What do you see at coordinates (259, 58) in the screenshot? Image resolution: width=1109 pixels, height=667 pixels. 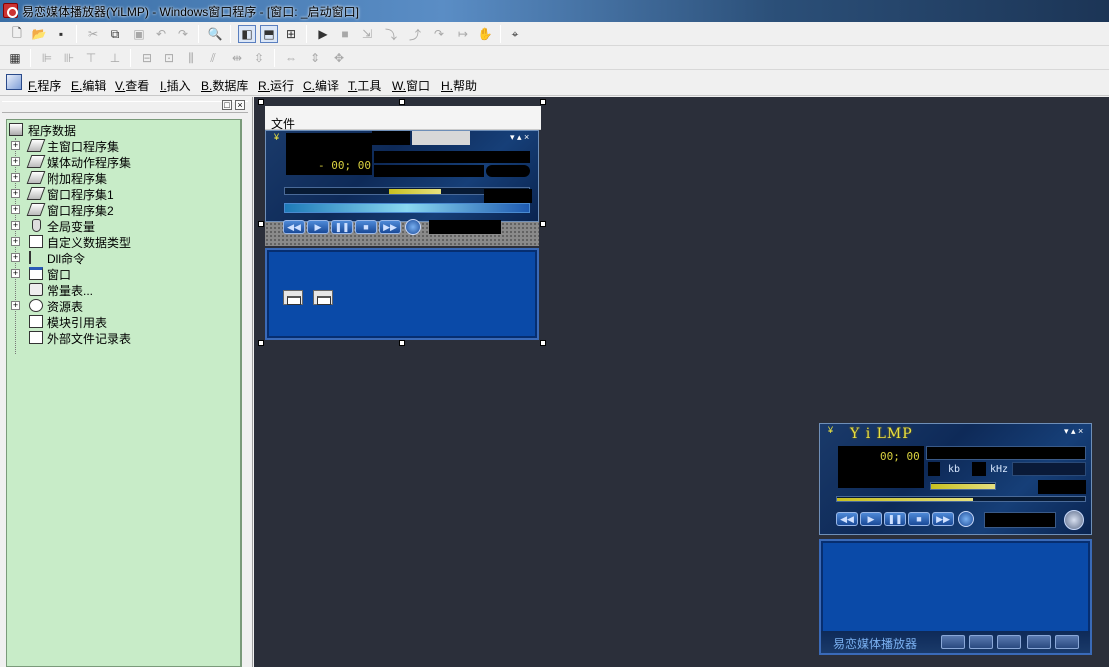 I see `space-vertical-icon: ⇳` at bounding box center [259, 58].